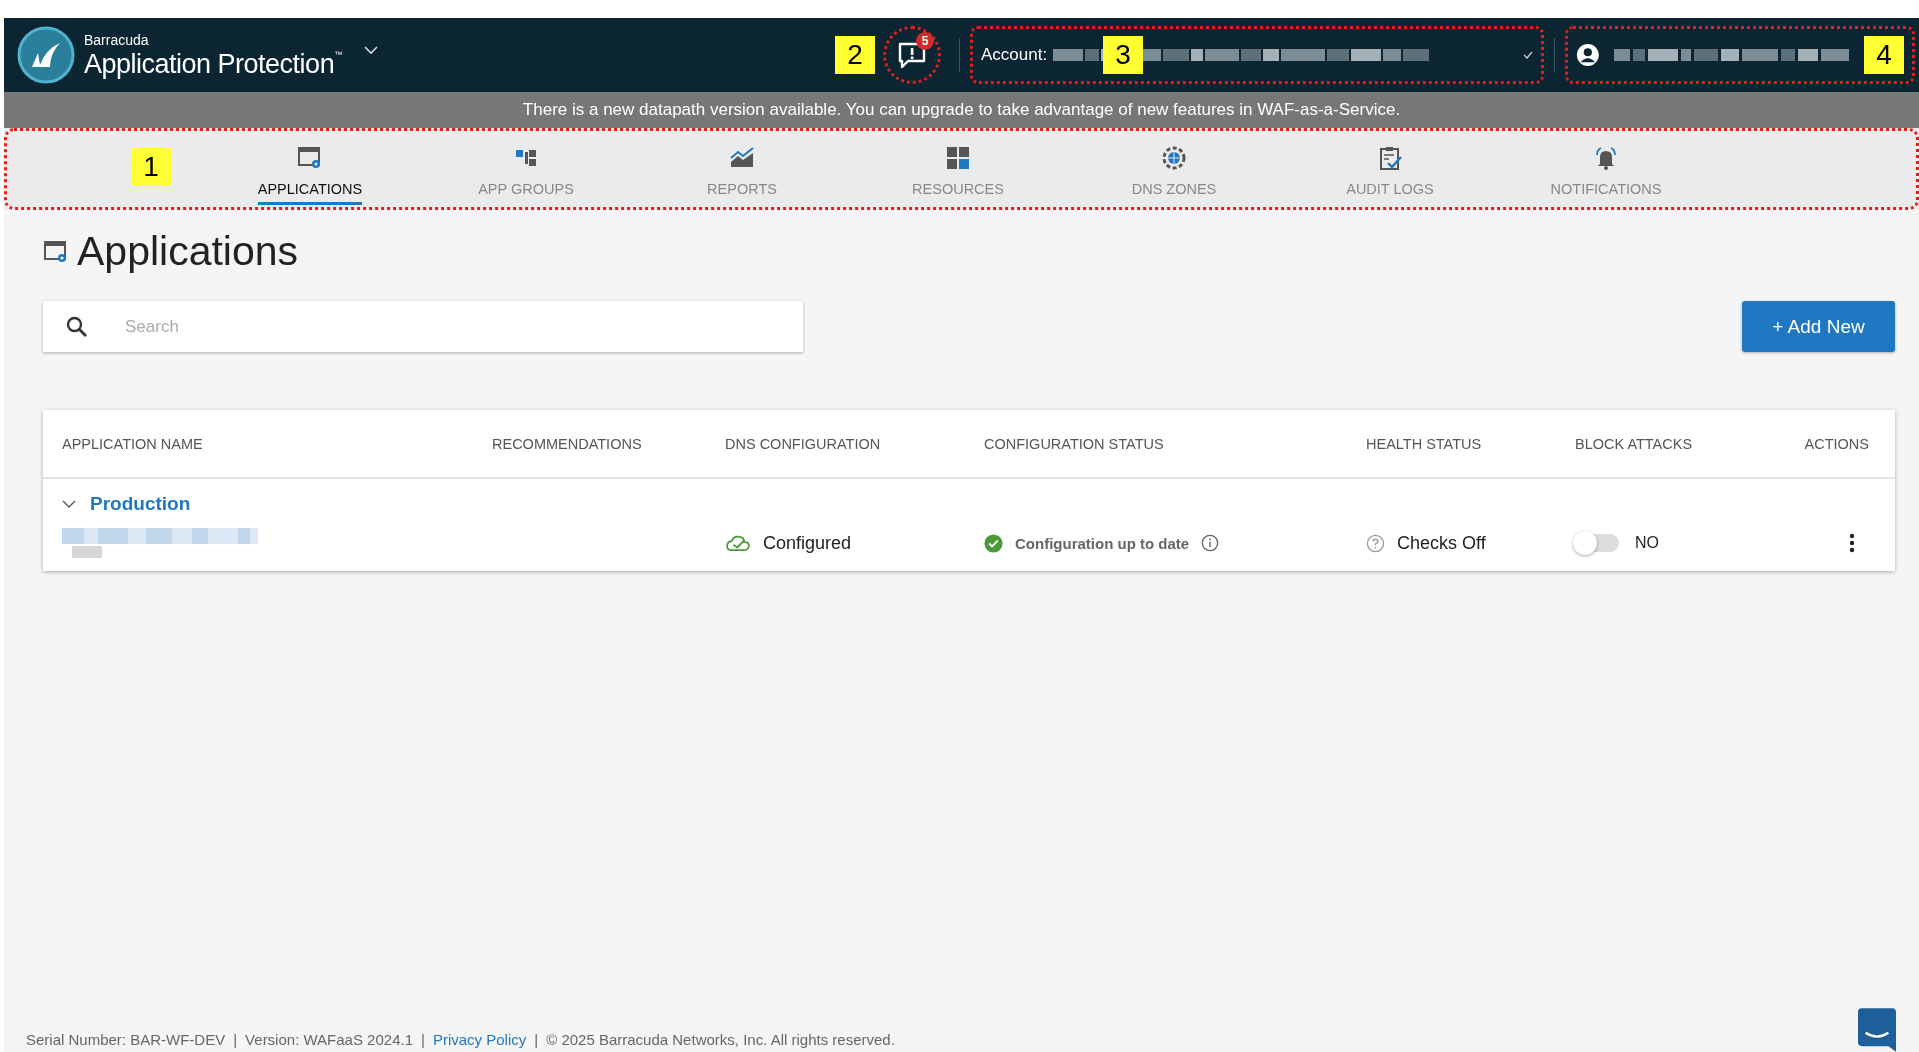 This screenshot has height=1052, width=1919. Describe the element at coordinates (1424, 443) in the screenshot. I see `column-header: HEALTH STATUS` at that location.